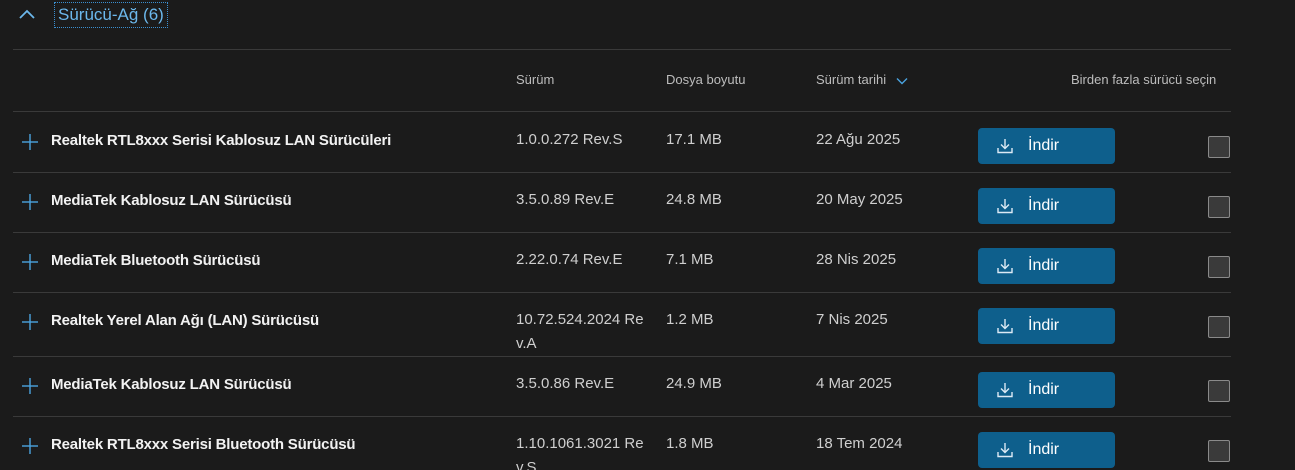 This screenshot has height=470, width=1295. Describe the element at coordinates (694, 139) in the screenshot. I see `driver-size: 17.1 MB` at that location.